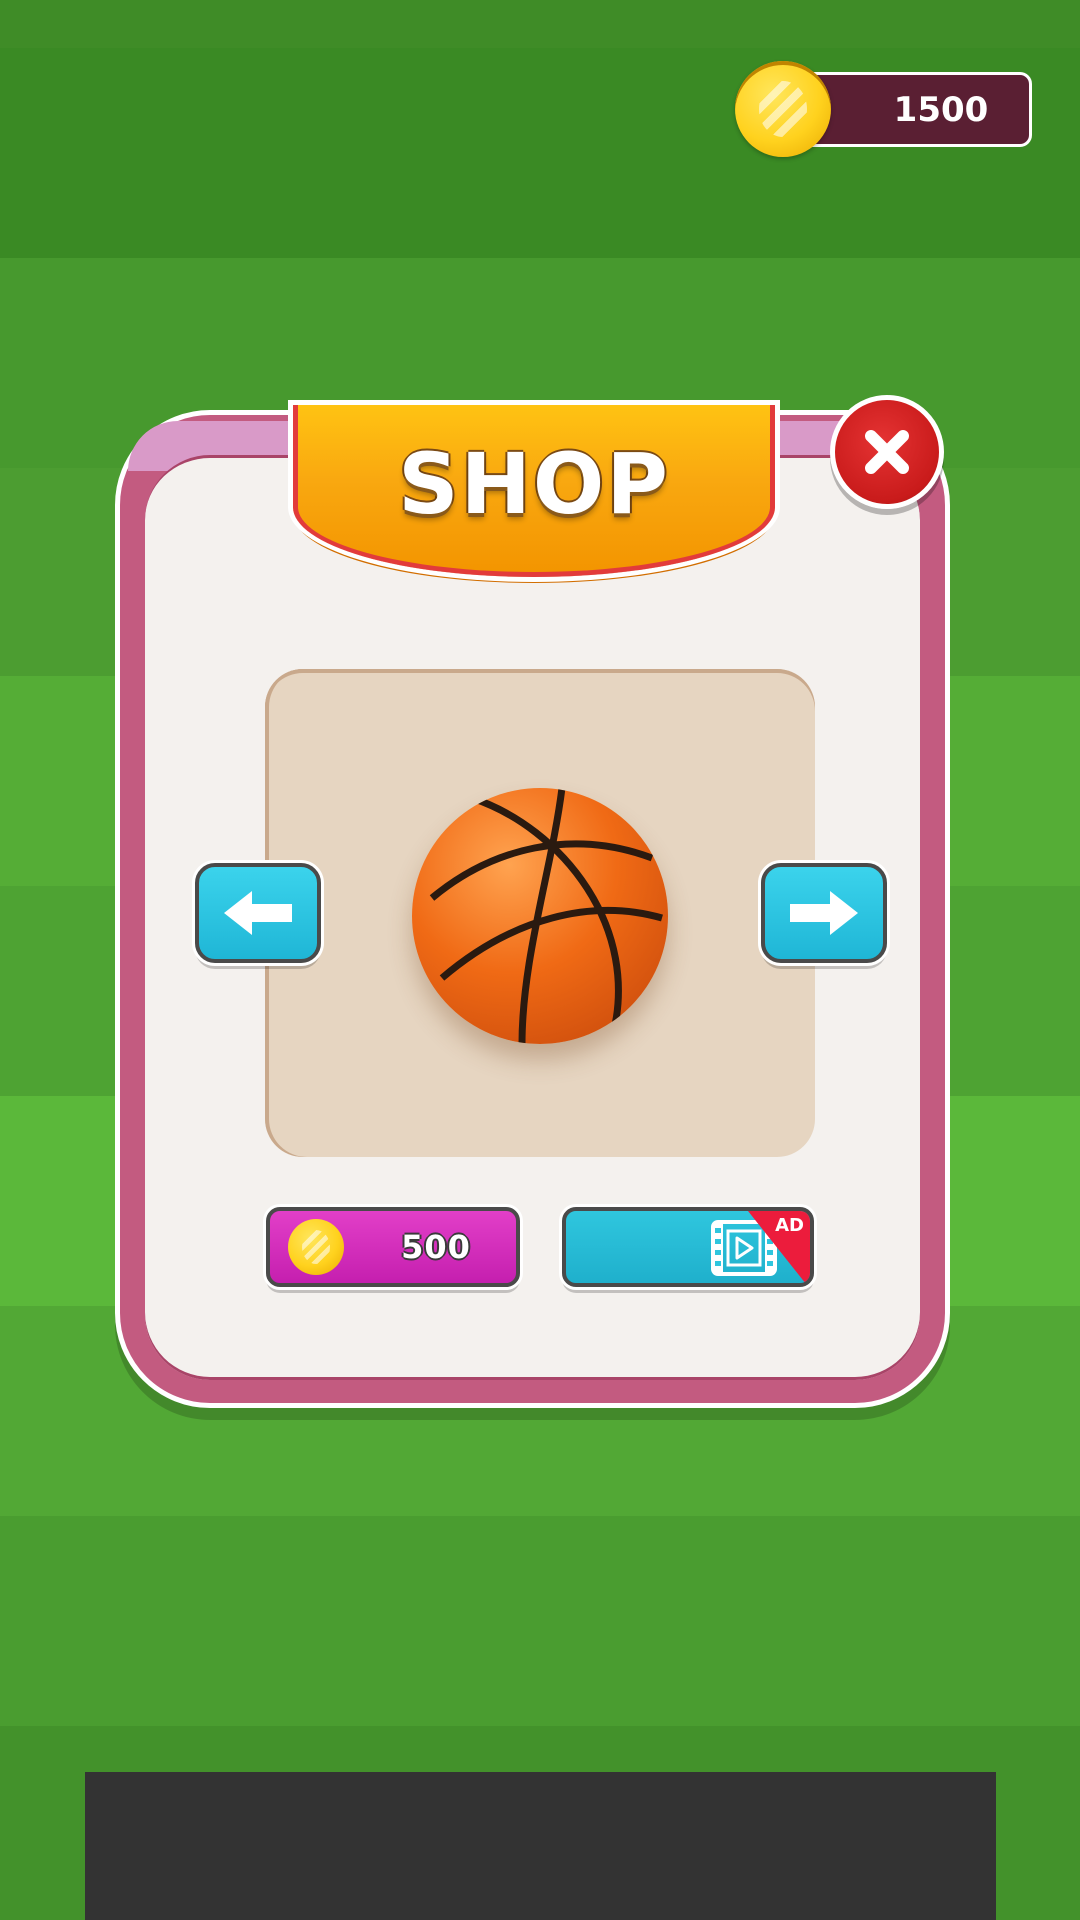 Image resolution: width=1080 pixels, height=1920 pixels. Describe the element at coordinates (941, 109) in the screenshot. I see `coin-count: 1500` at that location.